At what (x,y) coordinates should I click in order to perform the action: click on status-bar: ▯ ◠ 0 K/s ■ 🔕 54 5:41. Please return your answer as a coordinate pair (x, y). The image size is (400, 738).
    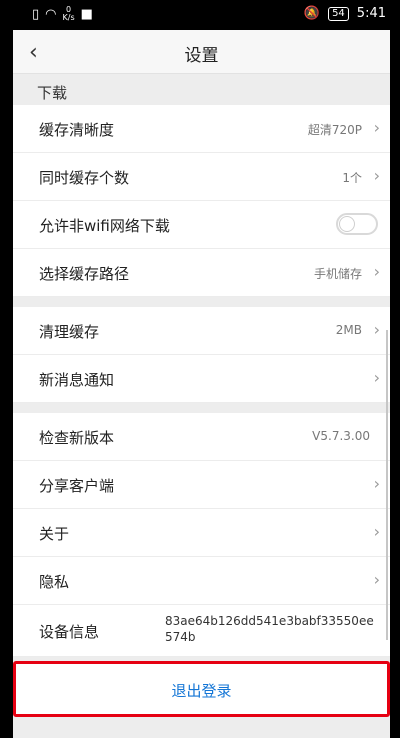
    Looking at the image, I should click on (200, 15).